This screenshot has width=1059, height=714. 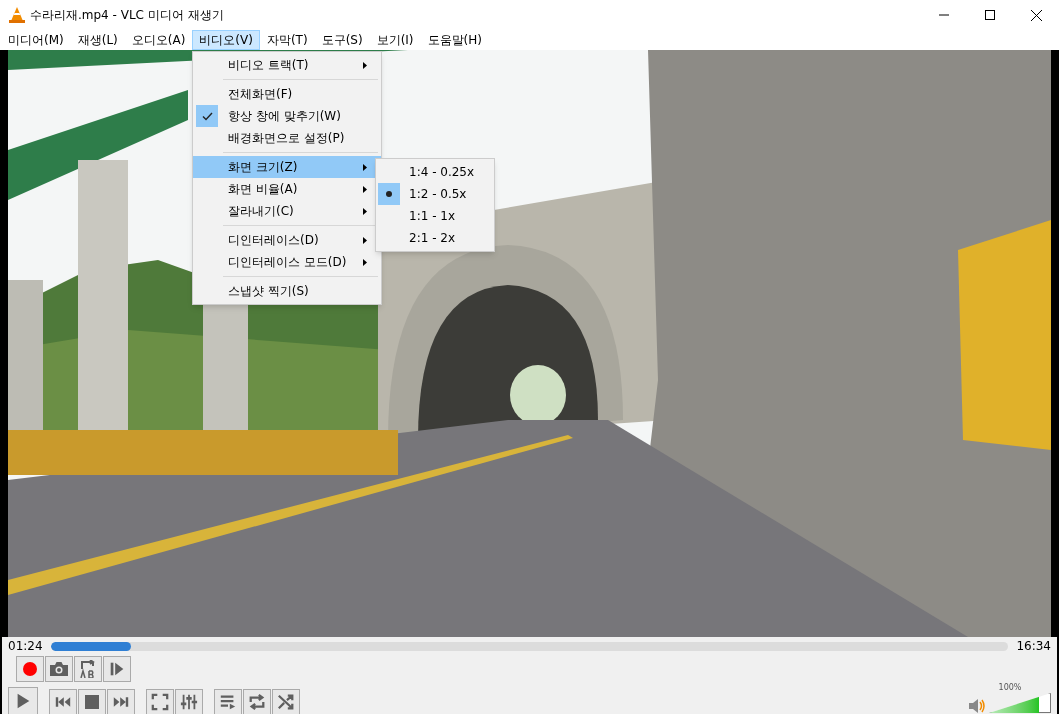 I want to click on frame-step-icon, so click(x=117, y=669).